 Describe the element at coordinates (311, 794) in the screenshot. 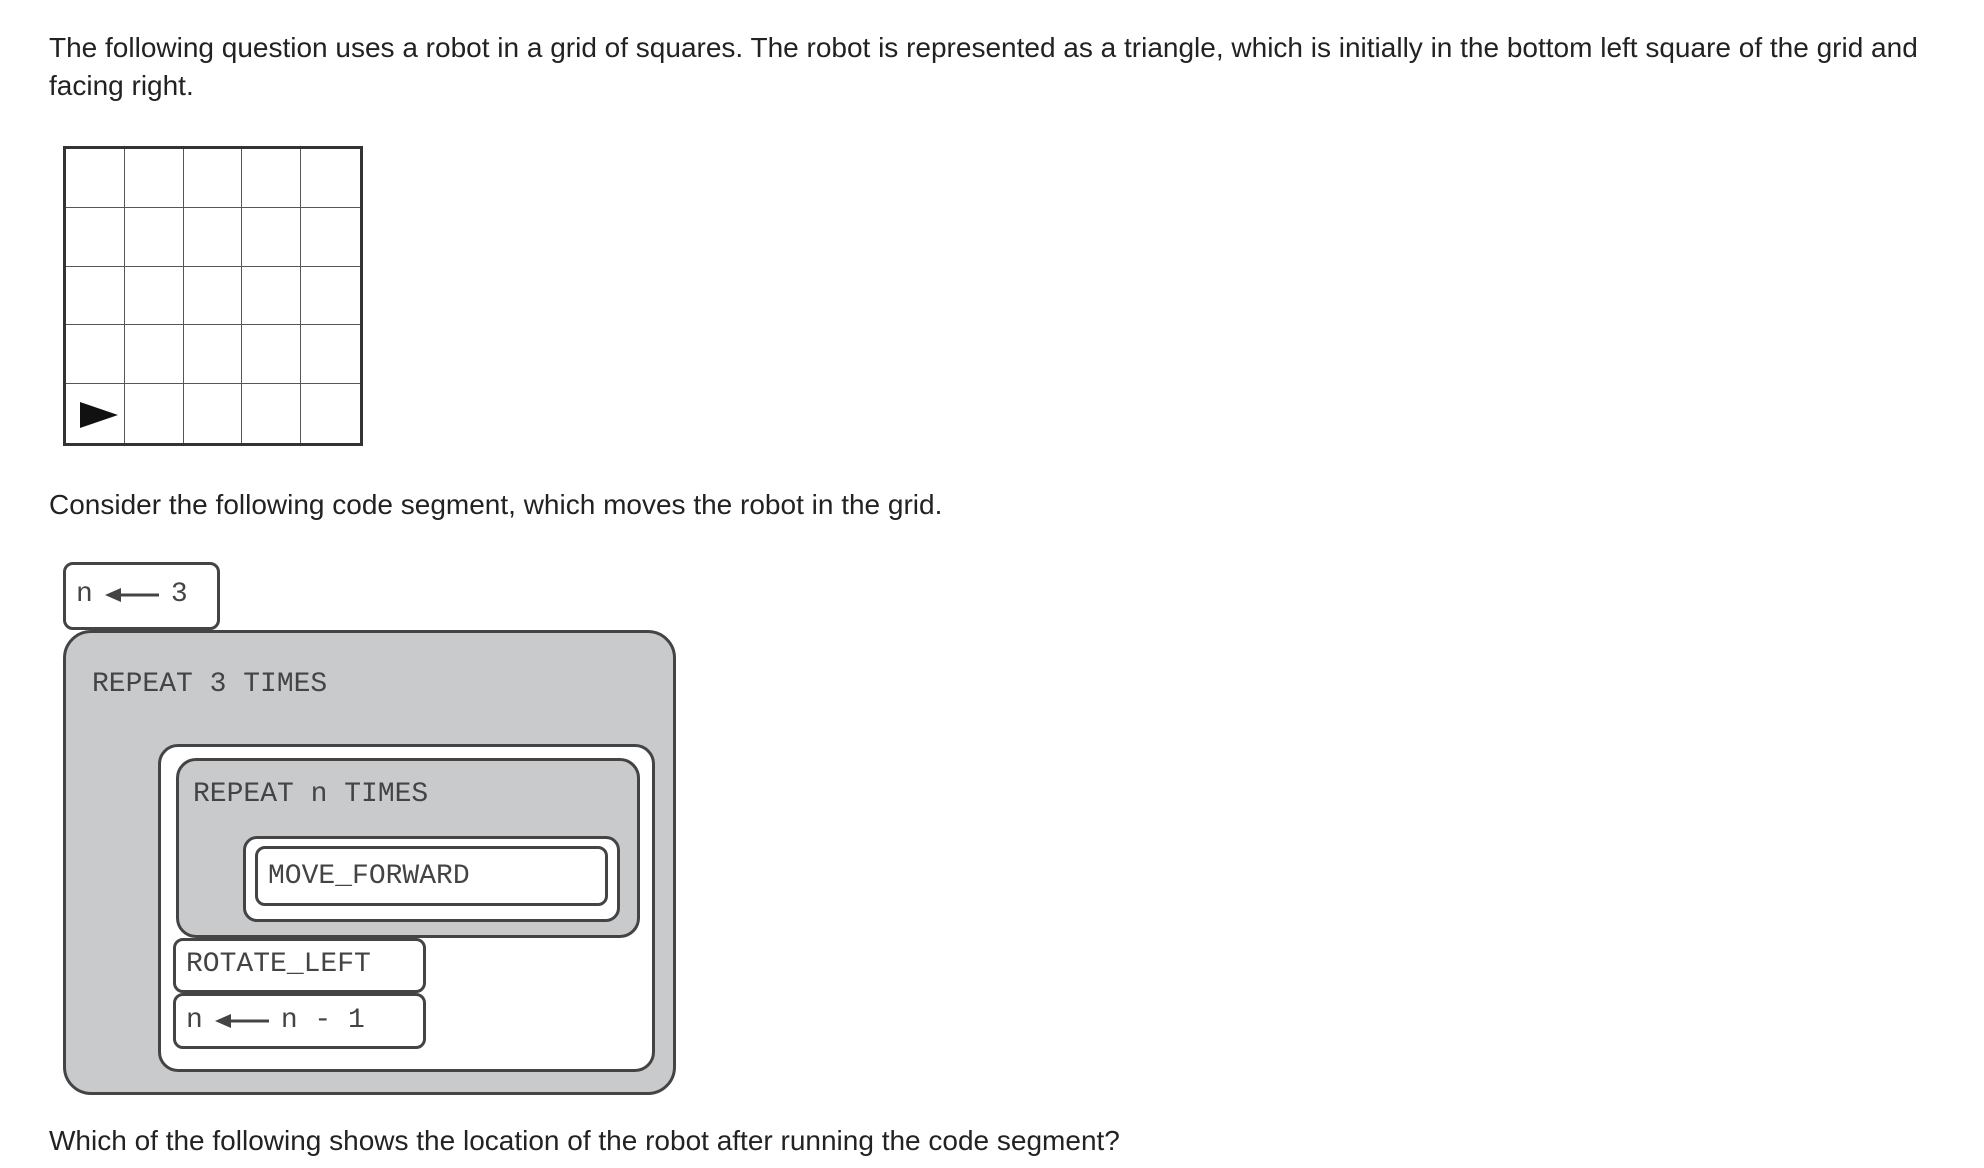

I see `inner-repeat-label: REPEAT n TIMES` at that location.